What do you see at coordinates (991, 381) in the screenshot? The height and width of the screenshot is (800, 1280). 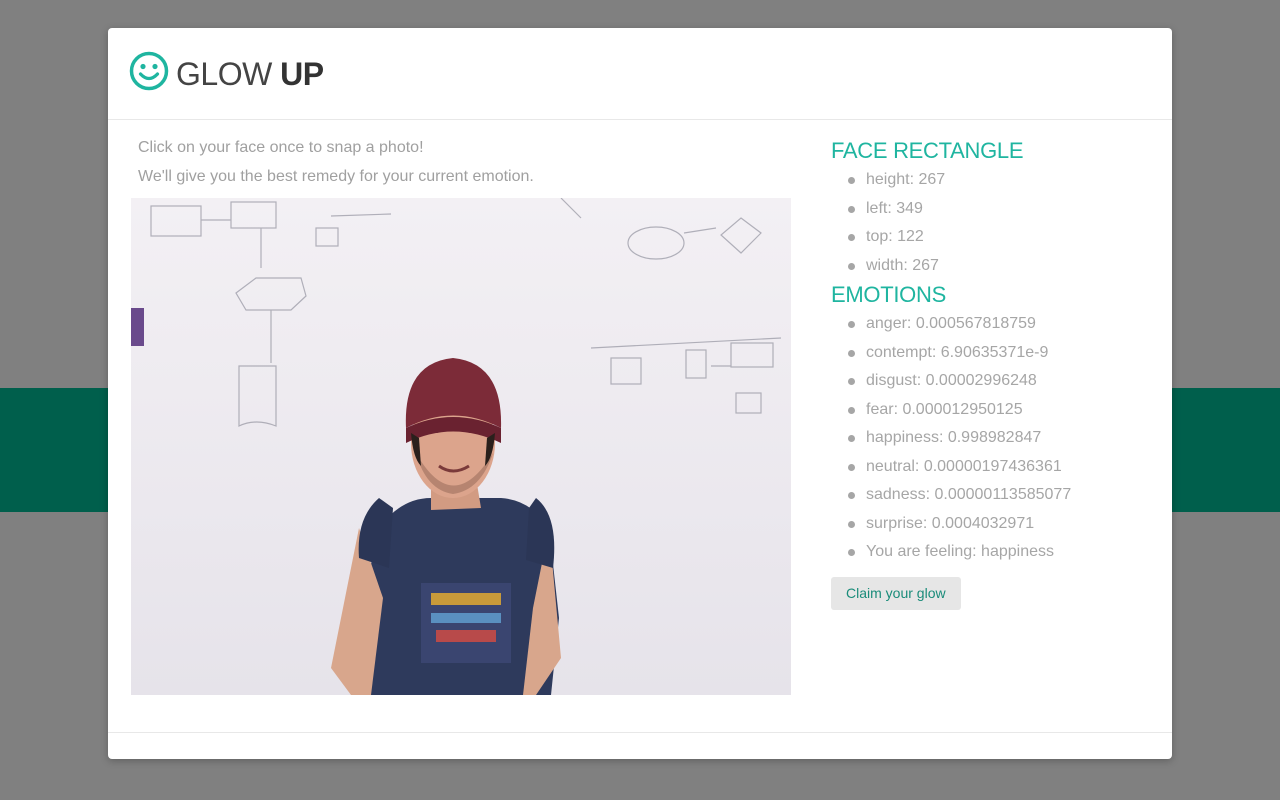 I see `emotion-disgust: disgust: 0.00002996248` at bounding box center [991, 381].